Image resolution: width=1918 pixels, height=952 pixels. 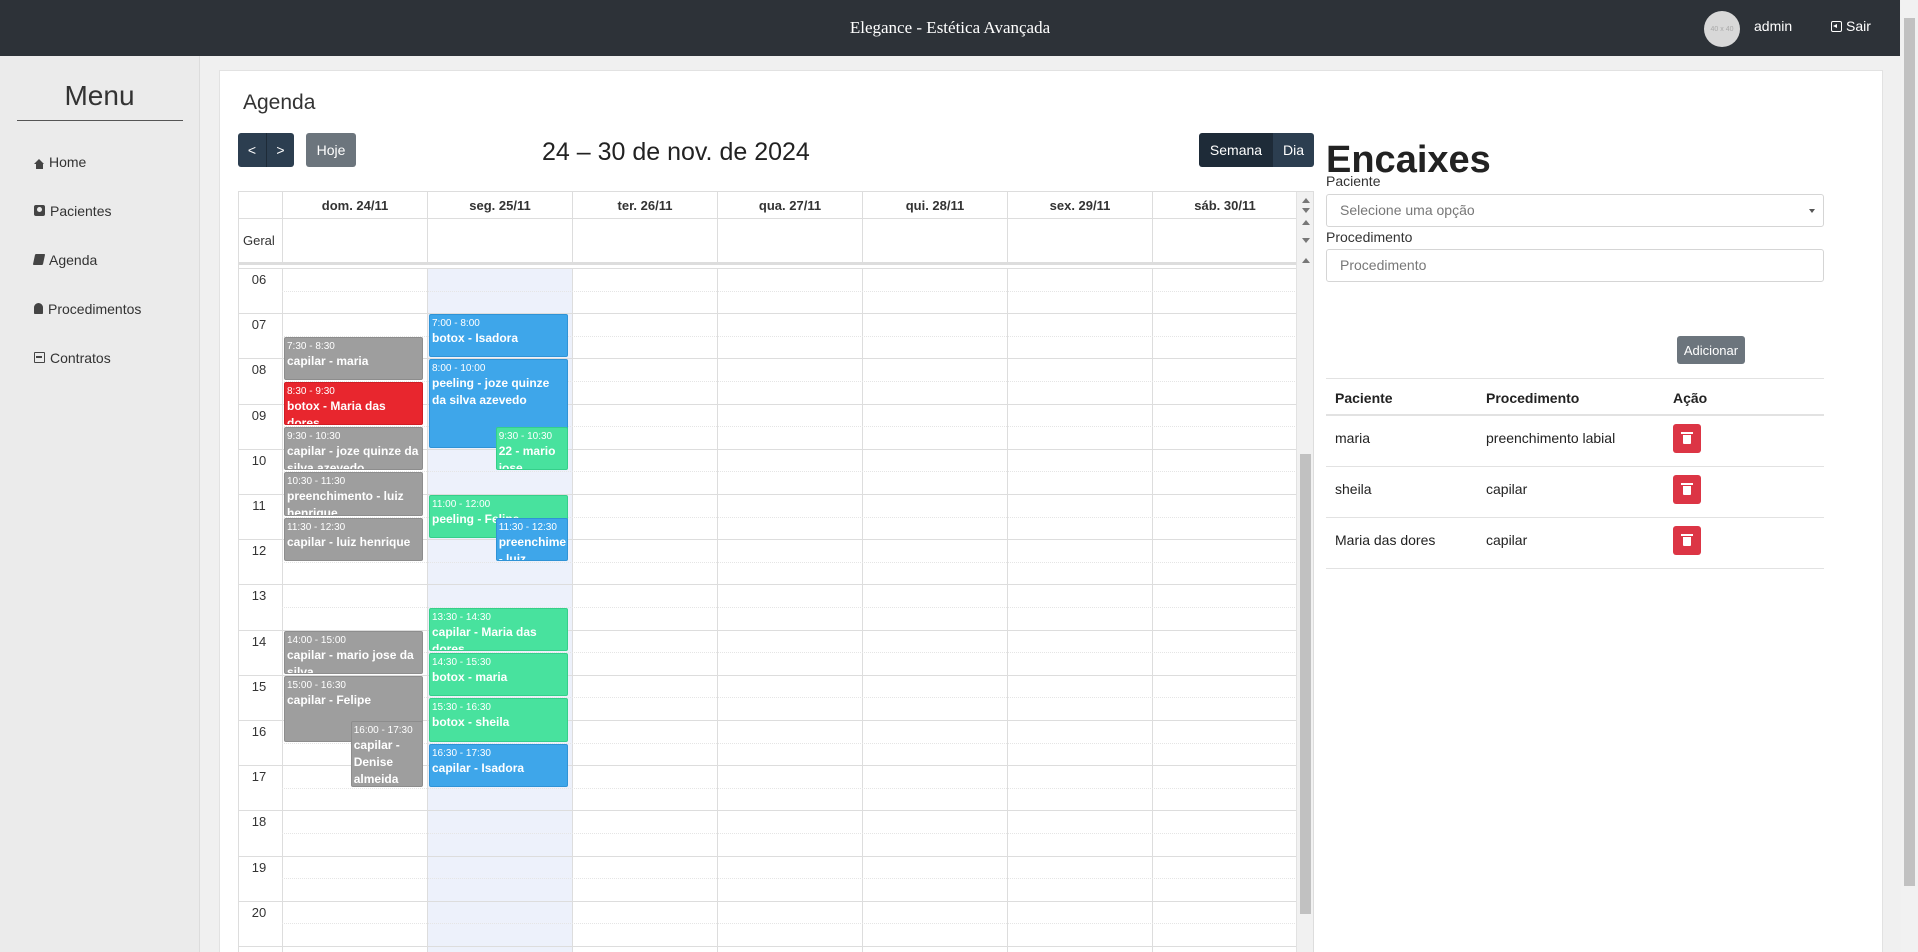 What do you see at coordinates (1293, 150) in the screenshot?
I see `day-view-button: Dia` at bounding box center [1293, 150].